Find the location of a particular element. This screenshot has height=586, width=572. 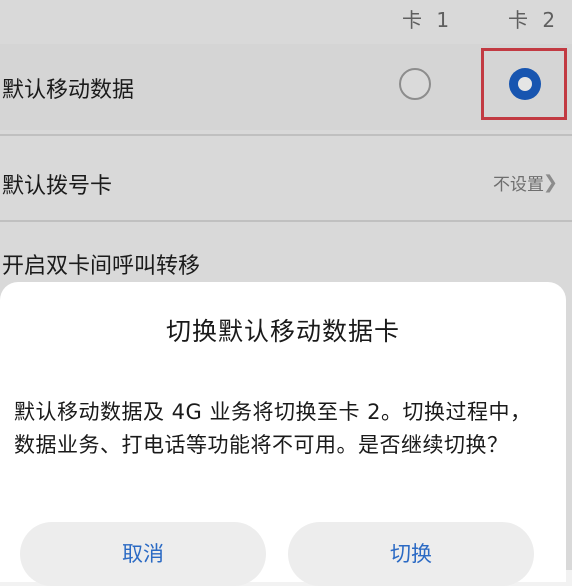

cancel-button: 取消 is located at coordinates (143, 554).